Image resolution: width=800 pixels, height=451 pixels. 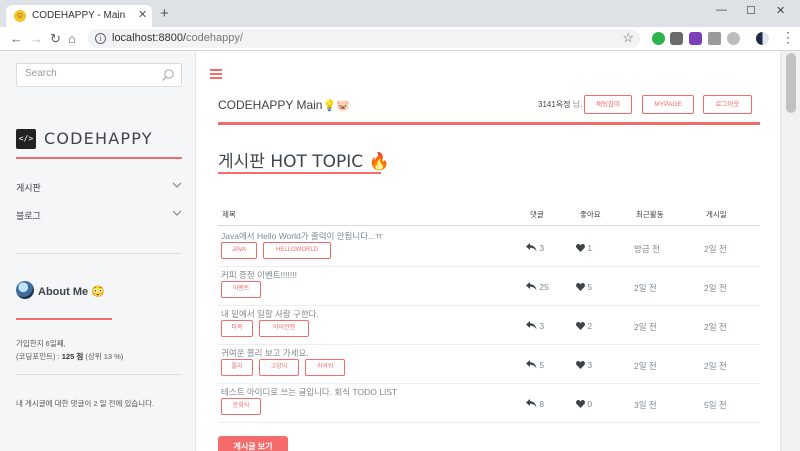 What do you see at coordinates (364, 38) in the screenshot?
I see `address-bar: i localhost:8800/codehappy/ ☆` at bounding box center [364, 38].